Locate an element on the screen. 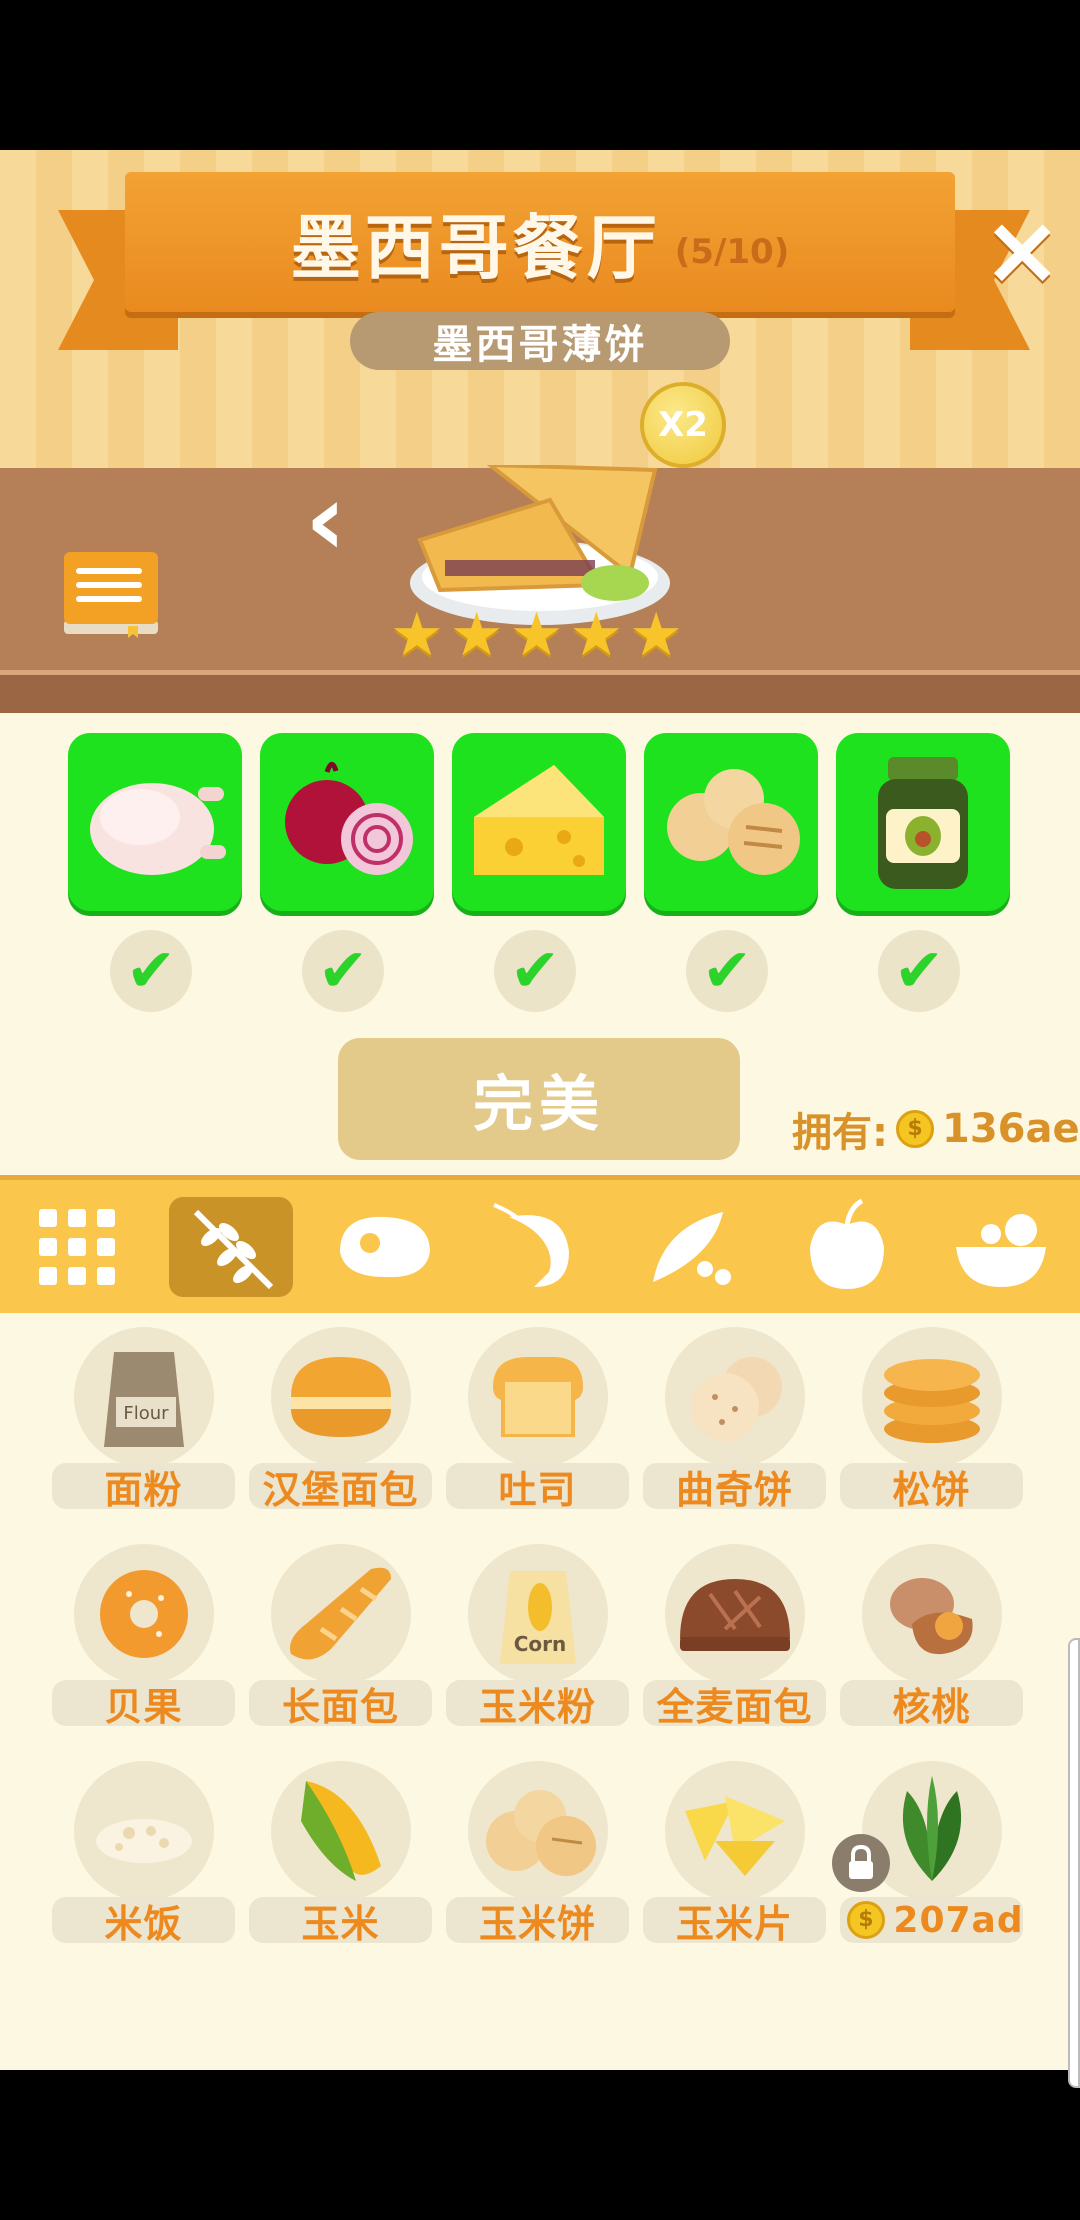 This screenshot has height=2220, width=1080. baguette-icon is located at coordinates (340, 1613).